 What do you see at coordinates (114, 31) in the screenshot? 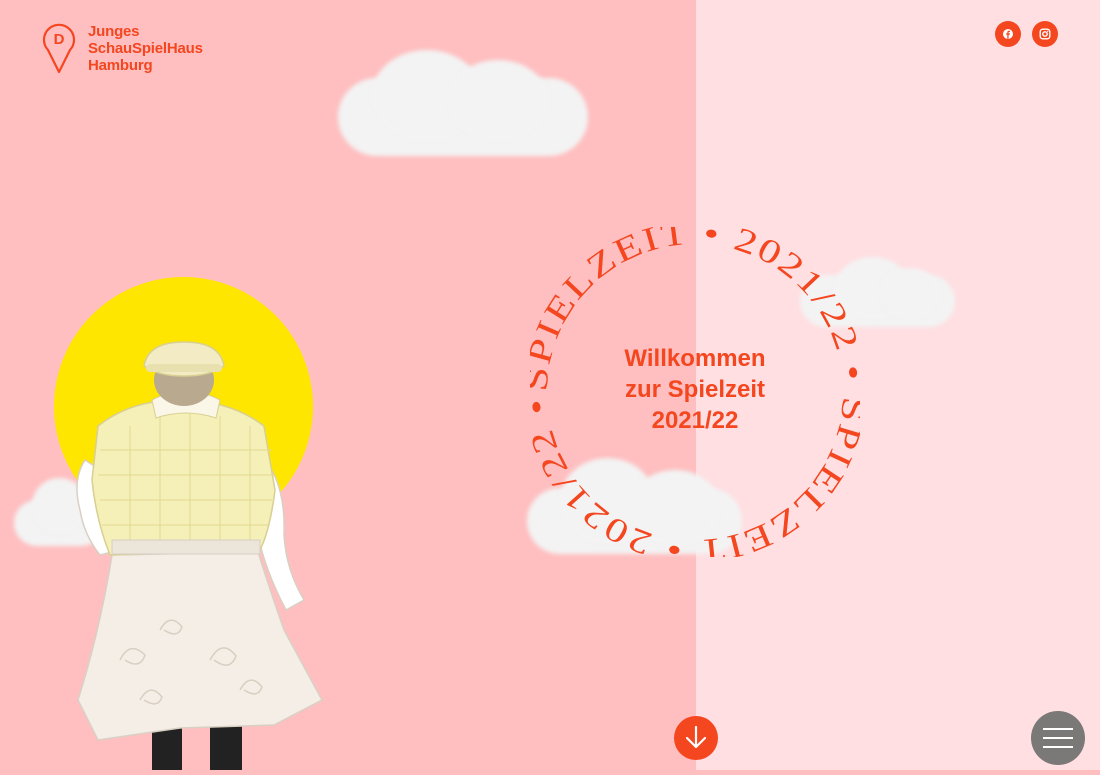
I see `brand-name-line: Junges` at bounding box center [114, 31].